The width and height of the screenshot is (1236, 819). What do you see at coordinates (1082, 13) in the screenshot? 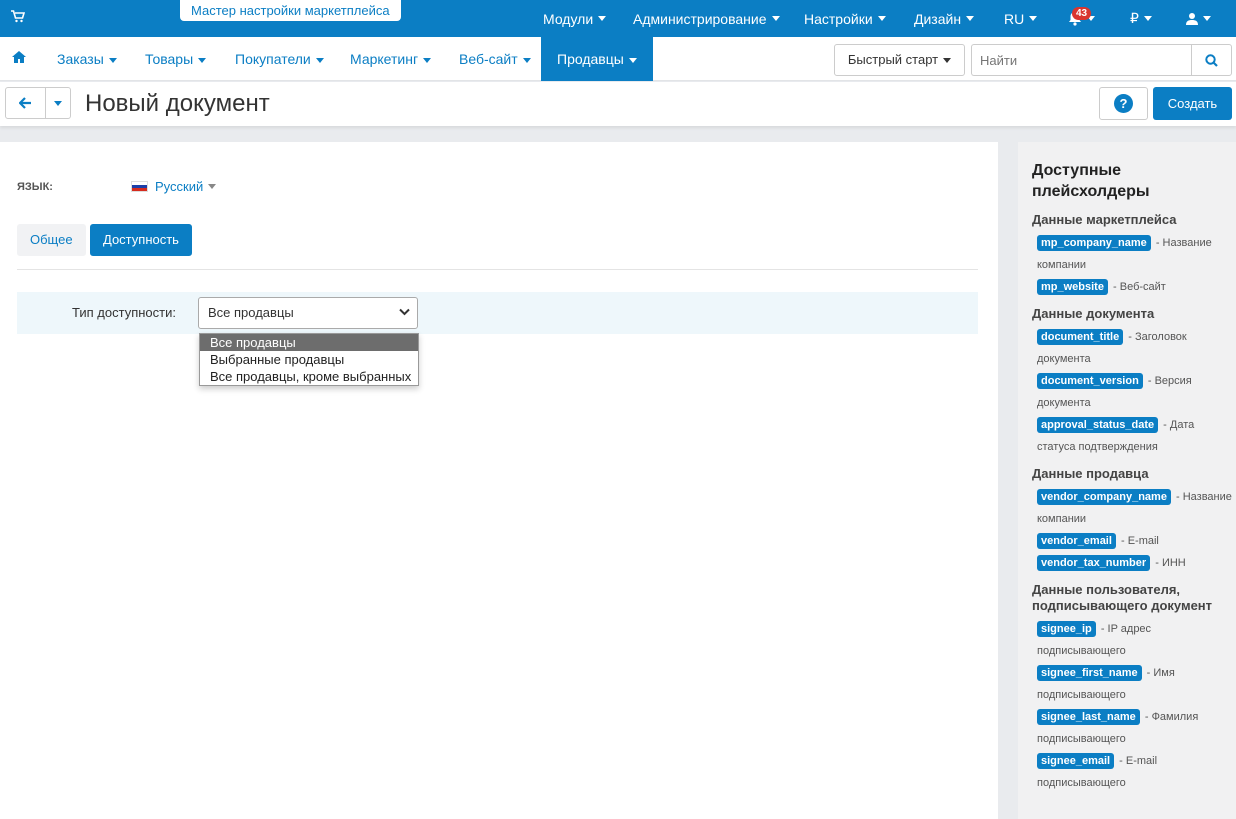
I see `notifications-badge: 43` at bounding box center [1082, 13].